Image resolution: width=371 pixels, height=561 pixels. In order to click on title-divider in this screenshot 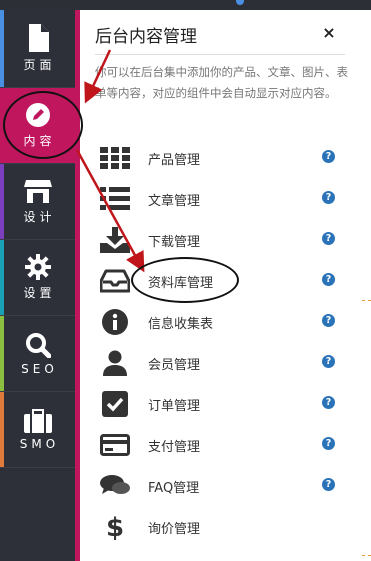, I will do `click(220, 54)`.